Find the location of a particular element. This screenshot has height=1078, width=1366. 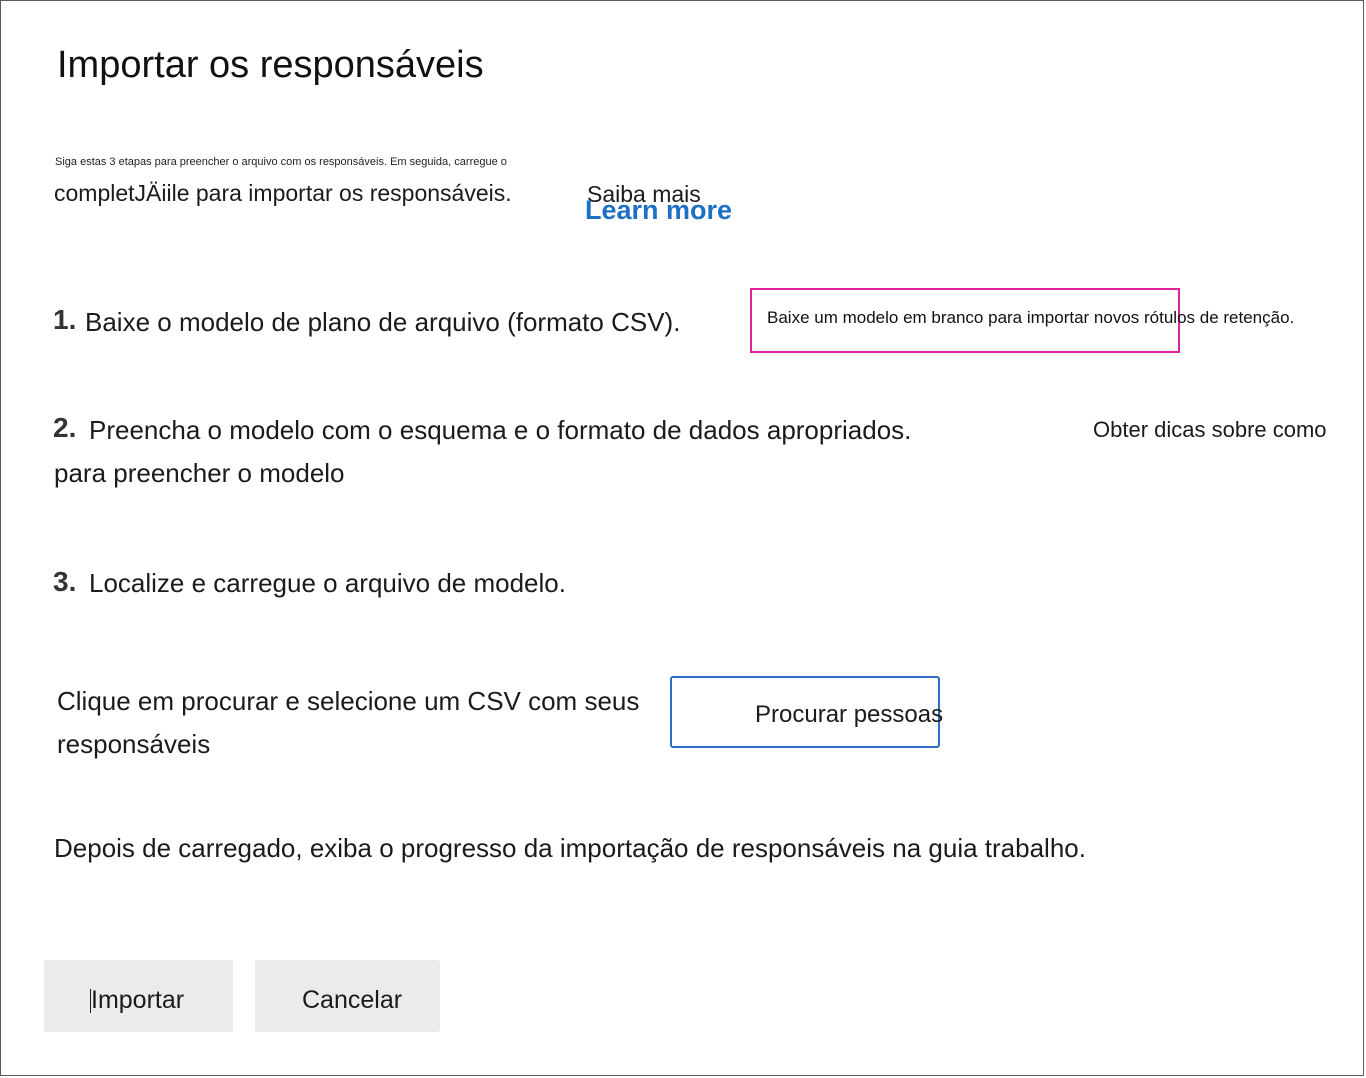

import-button: Importar is located at coordinates (138, 996).